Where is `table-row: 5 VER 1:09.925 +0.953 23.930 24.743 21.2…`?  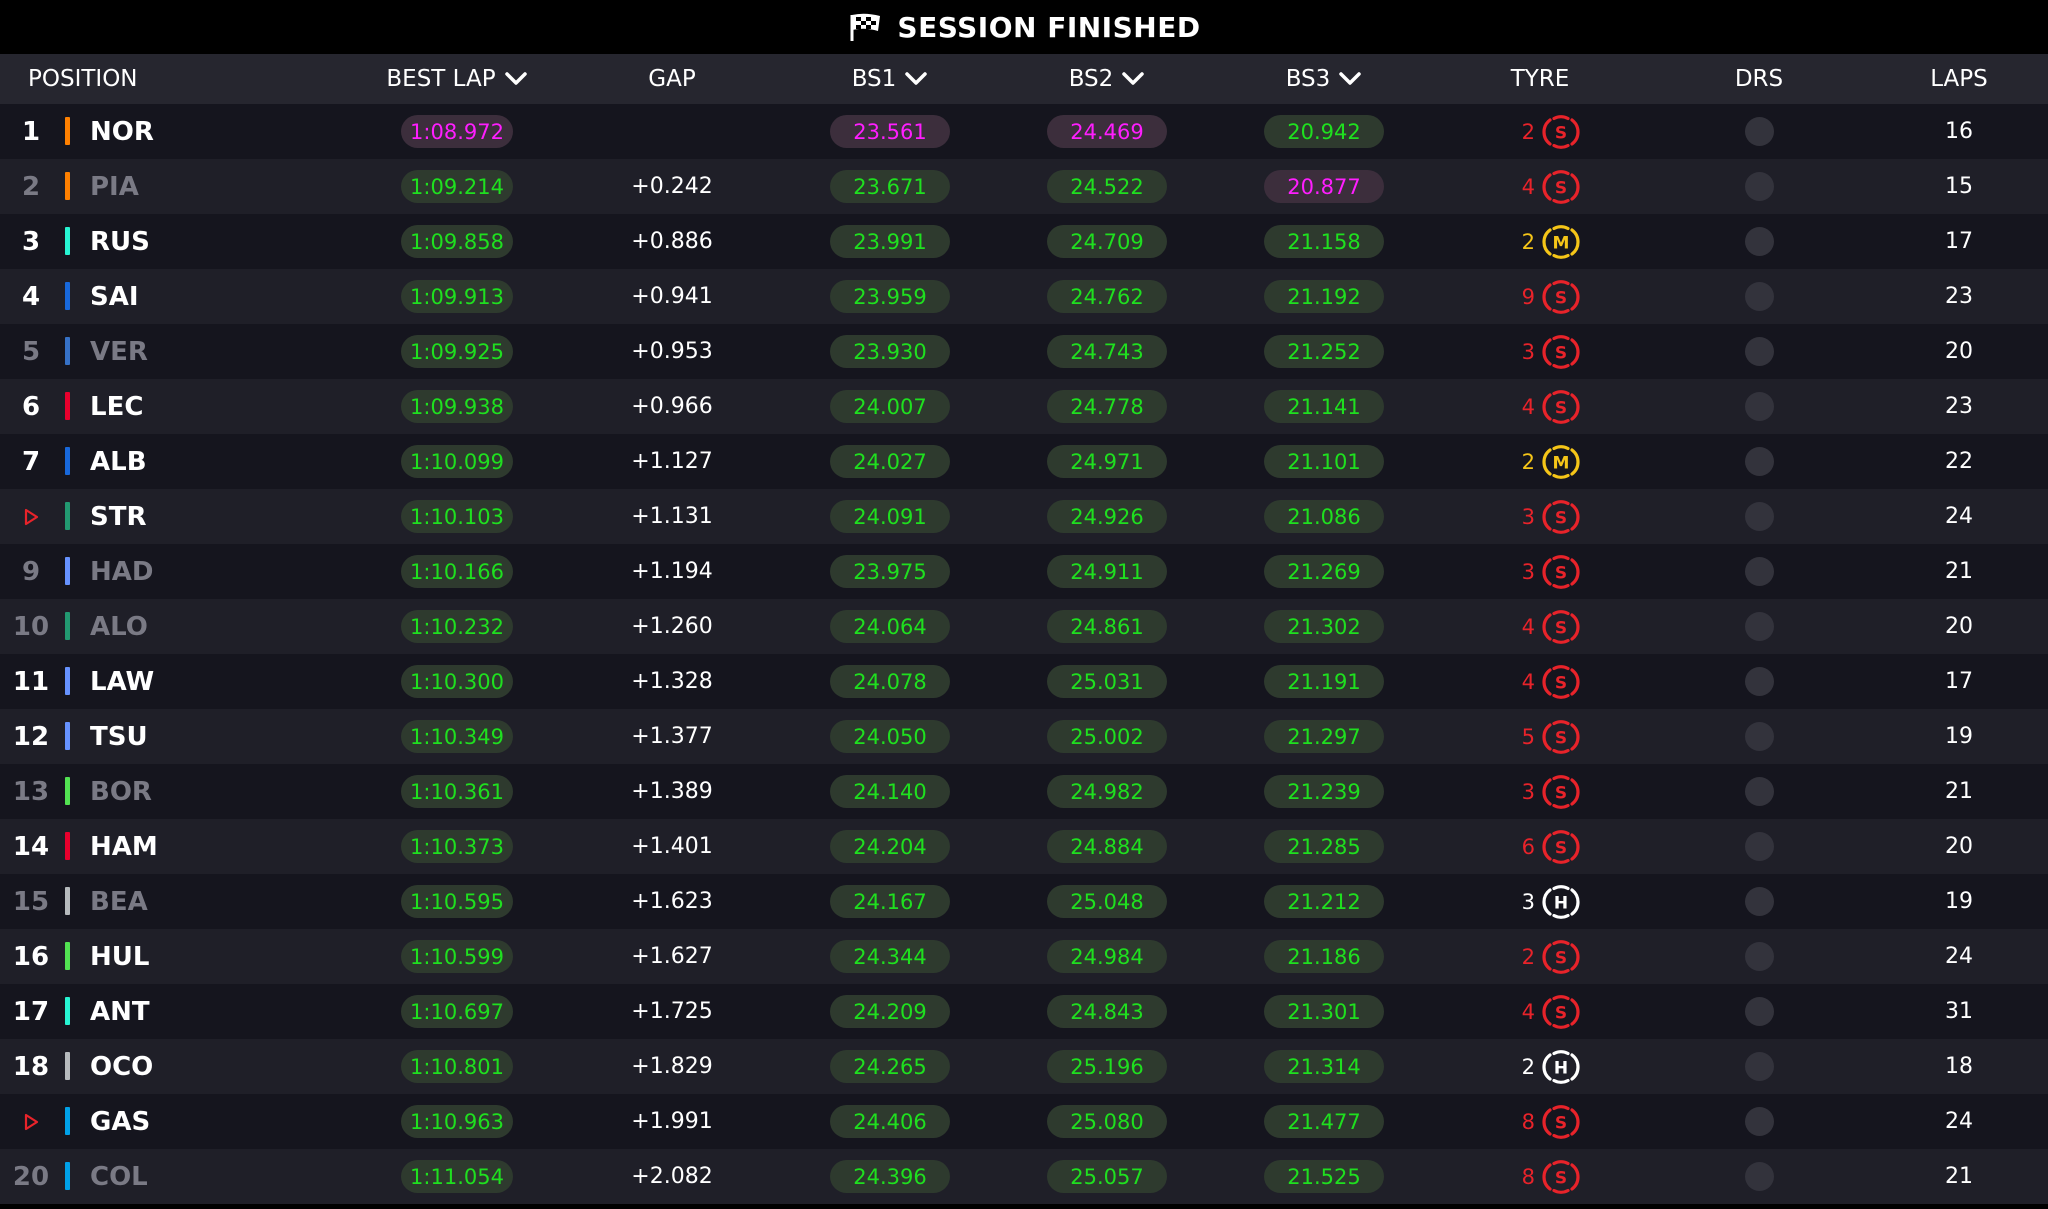
table-row: 5 VER 1:09.925 +0.953 23.930 24.743 21.2… is located at coordinates (1024, 351).